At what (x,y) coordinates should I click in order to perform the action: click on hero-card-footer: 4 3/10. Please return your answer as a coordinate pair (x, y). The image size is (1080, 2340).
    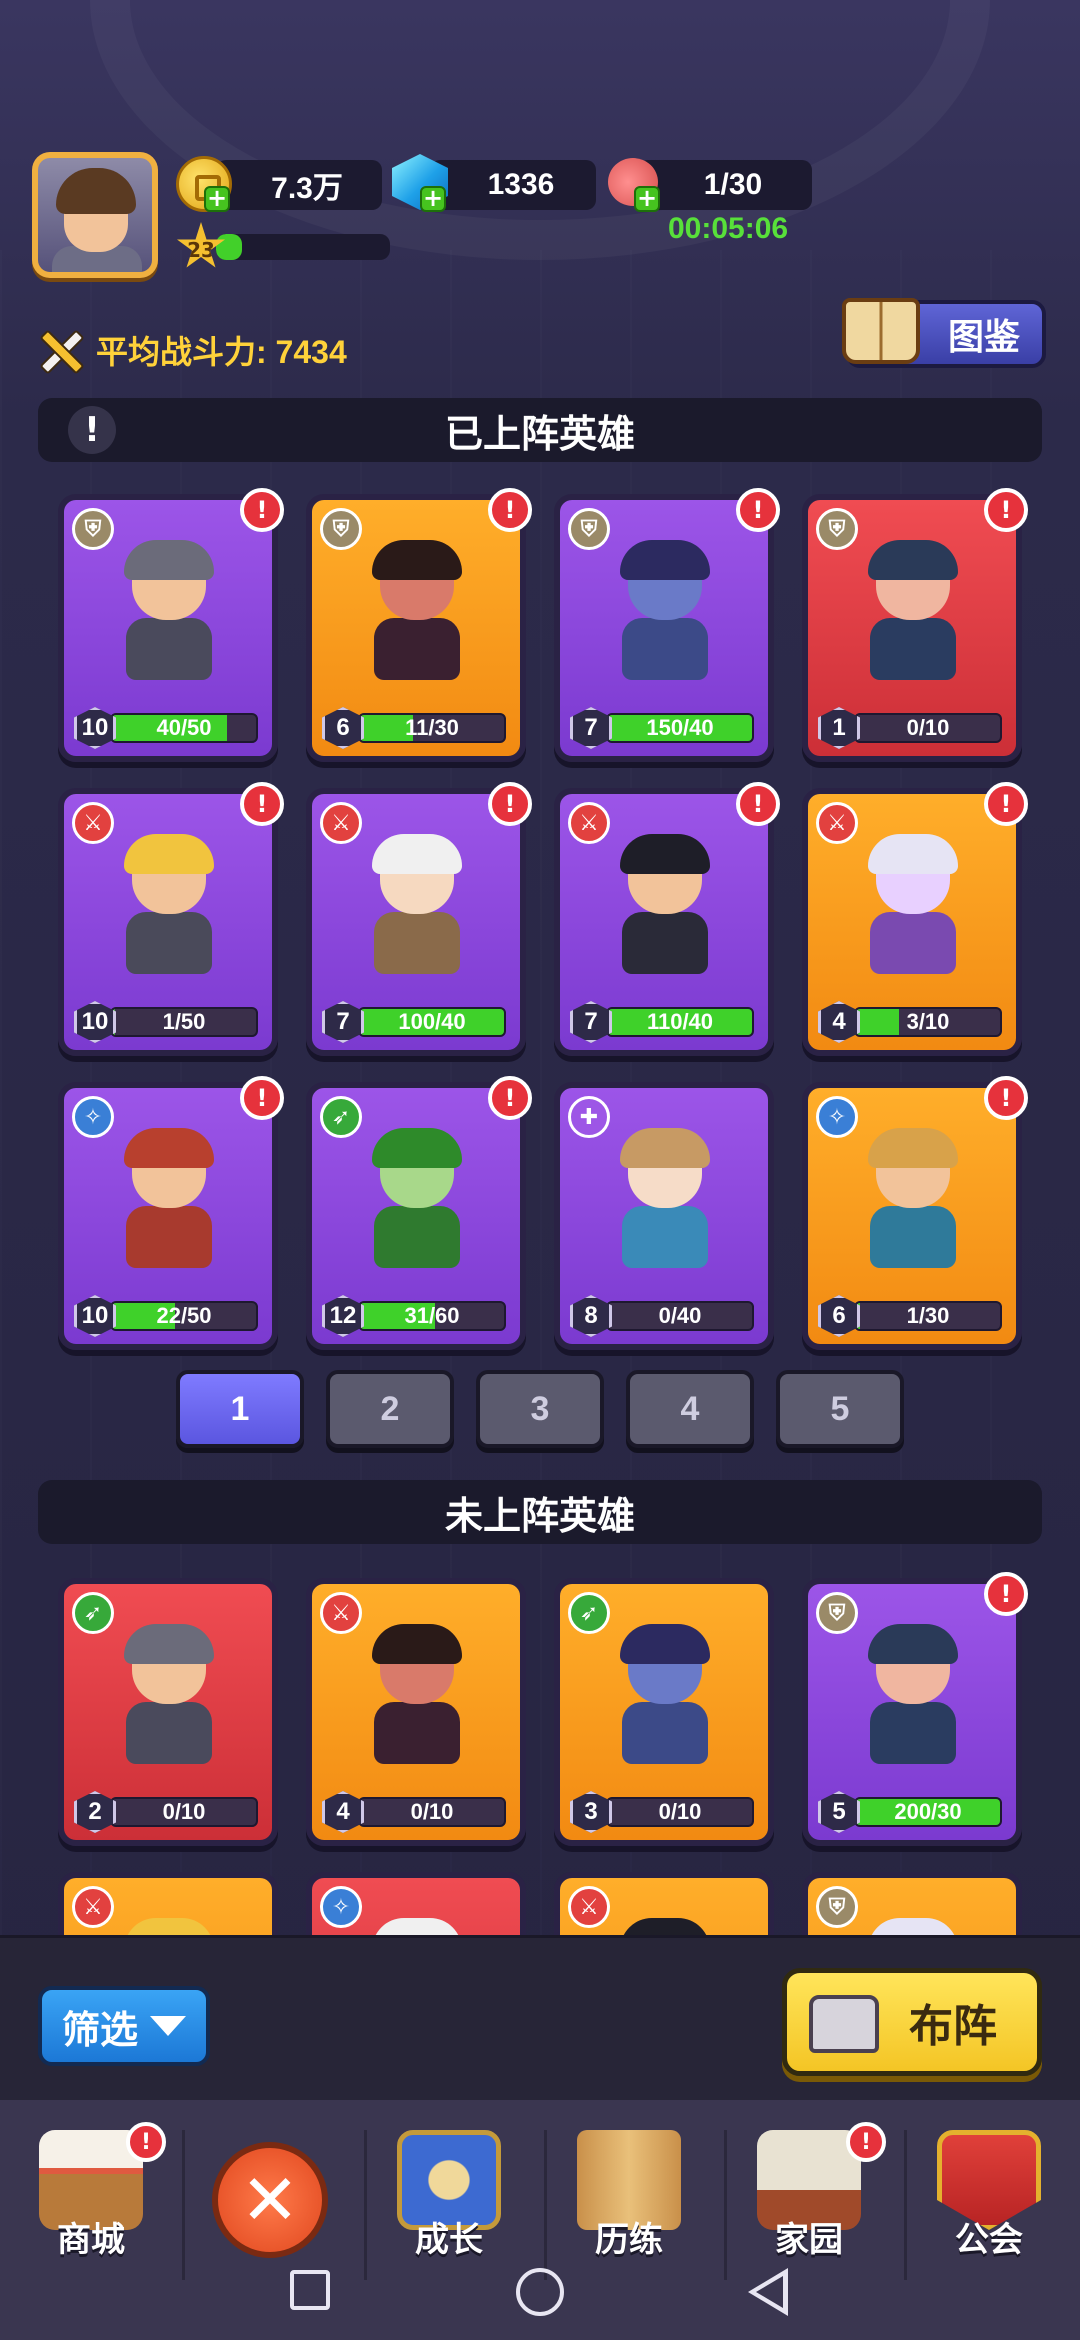
    Looking at the image, I should click on (910, 1022).